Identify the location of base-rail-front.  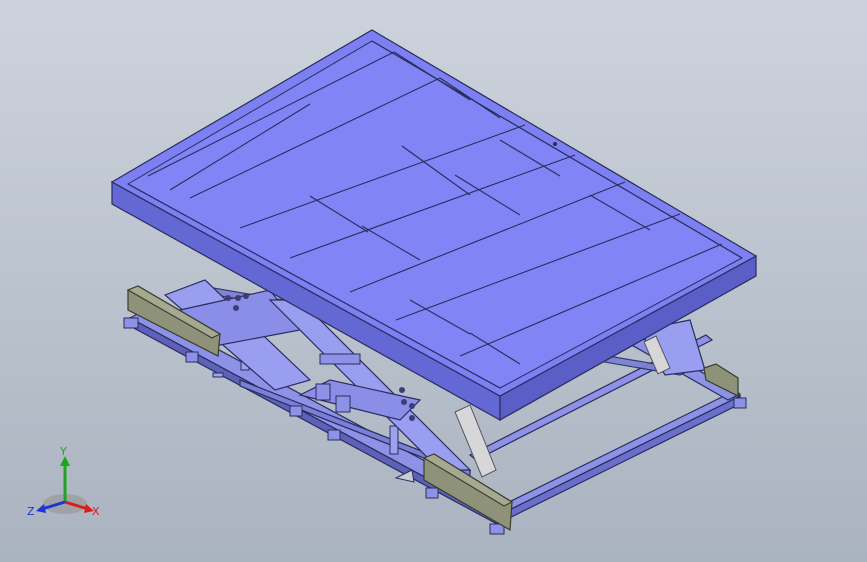
(618, 460).